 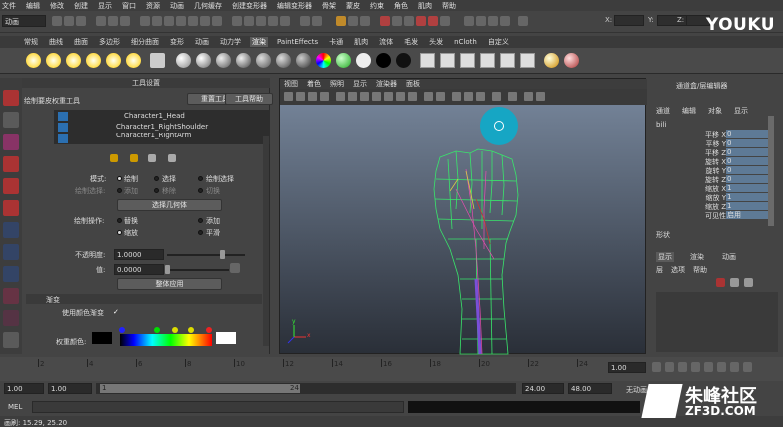 What do you see at coordinates (177, 6) in the screenshot?
I see `menu-item: 动画` at bounding box center [177, 6].